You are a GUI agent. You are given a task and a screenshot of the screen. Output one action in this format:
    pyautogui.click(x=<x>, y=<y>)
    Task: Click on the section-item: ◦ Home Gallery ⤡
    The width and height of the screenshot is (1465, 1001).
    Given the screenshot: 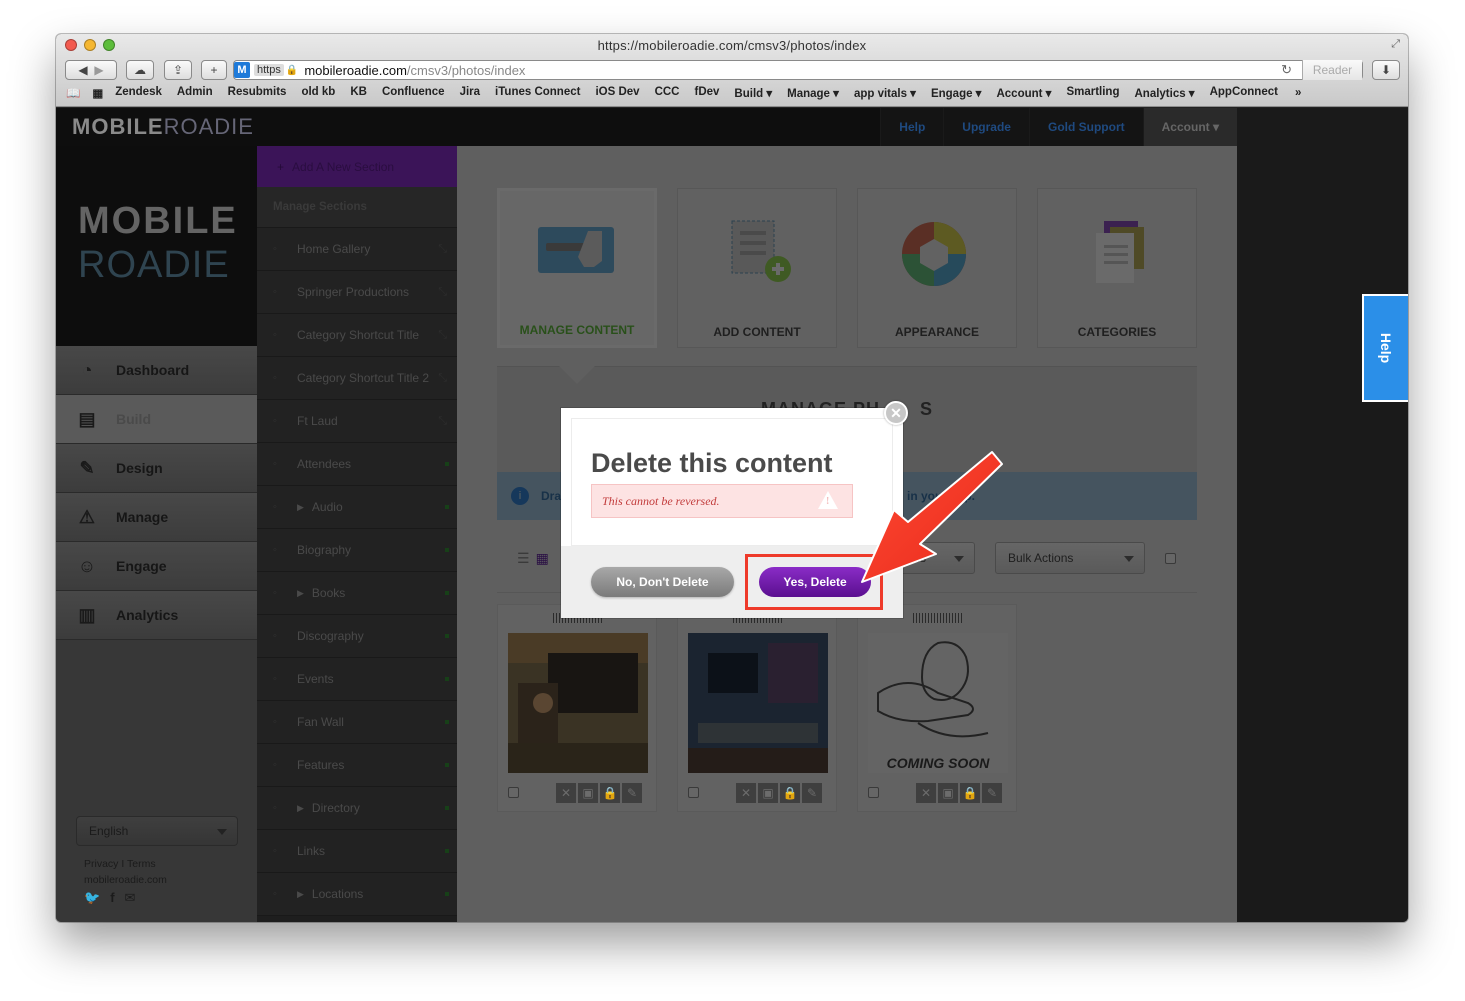 What is the action you would take?
    pyautogui.click(x=357, y=249)
    